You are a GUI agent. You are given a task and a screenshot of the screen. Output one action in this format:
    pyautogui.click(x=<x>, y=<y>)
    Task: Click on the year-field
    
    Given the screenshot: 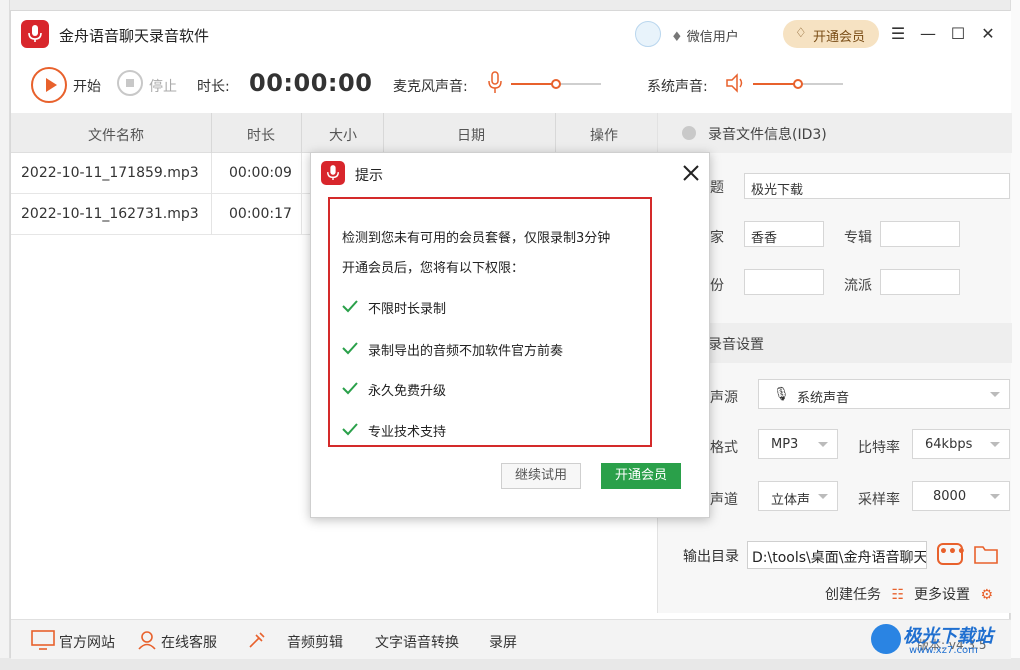 What is the action you would take?
    pyautogui.click(x=784, y=282)
    